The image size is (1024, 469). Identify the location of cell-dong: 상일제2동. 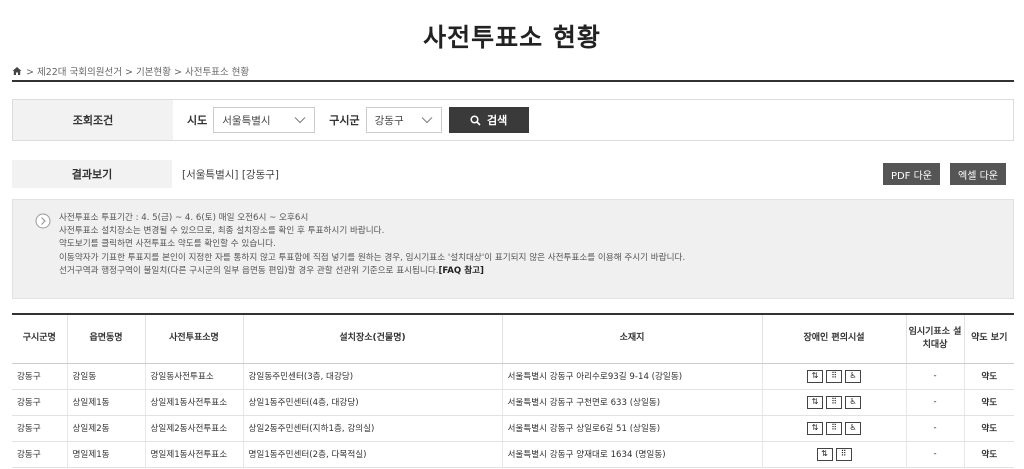
(106, 428).